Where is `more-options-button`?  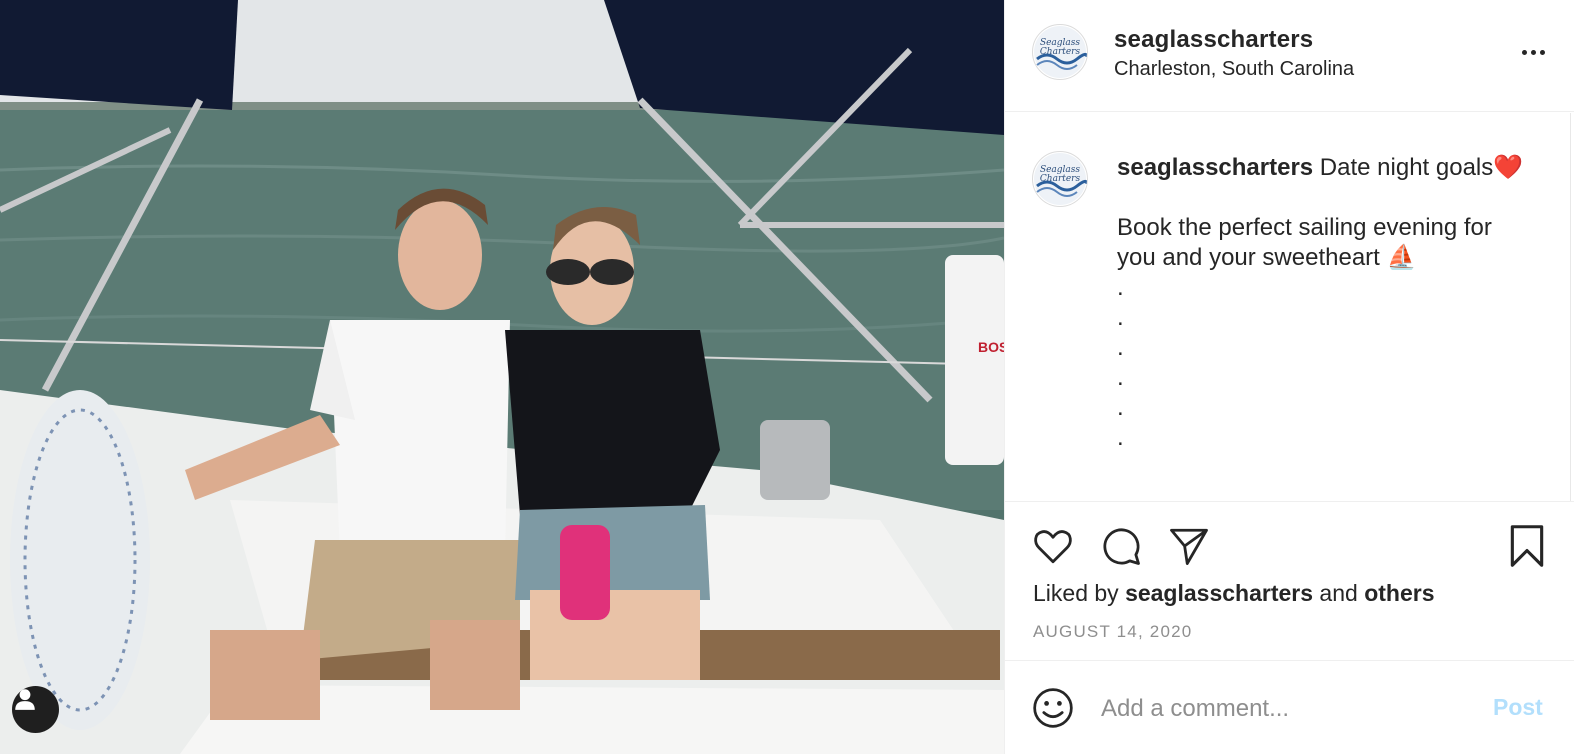 more-options-button is located at coordinates (1533, 52).